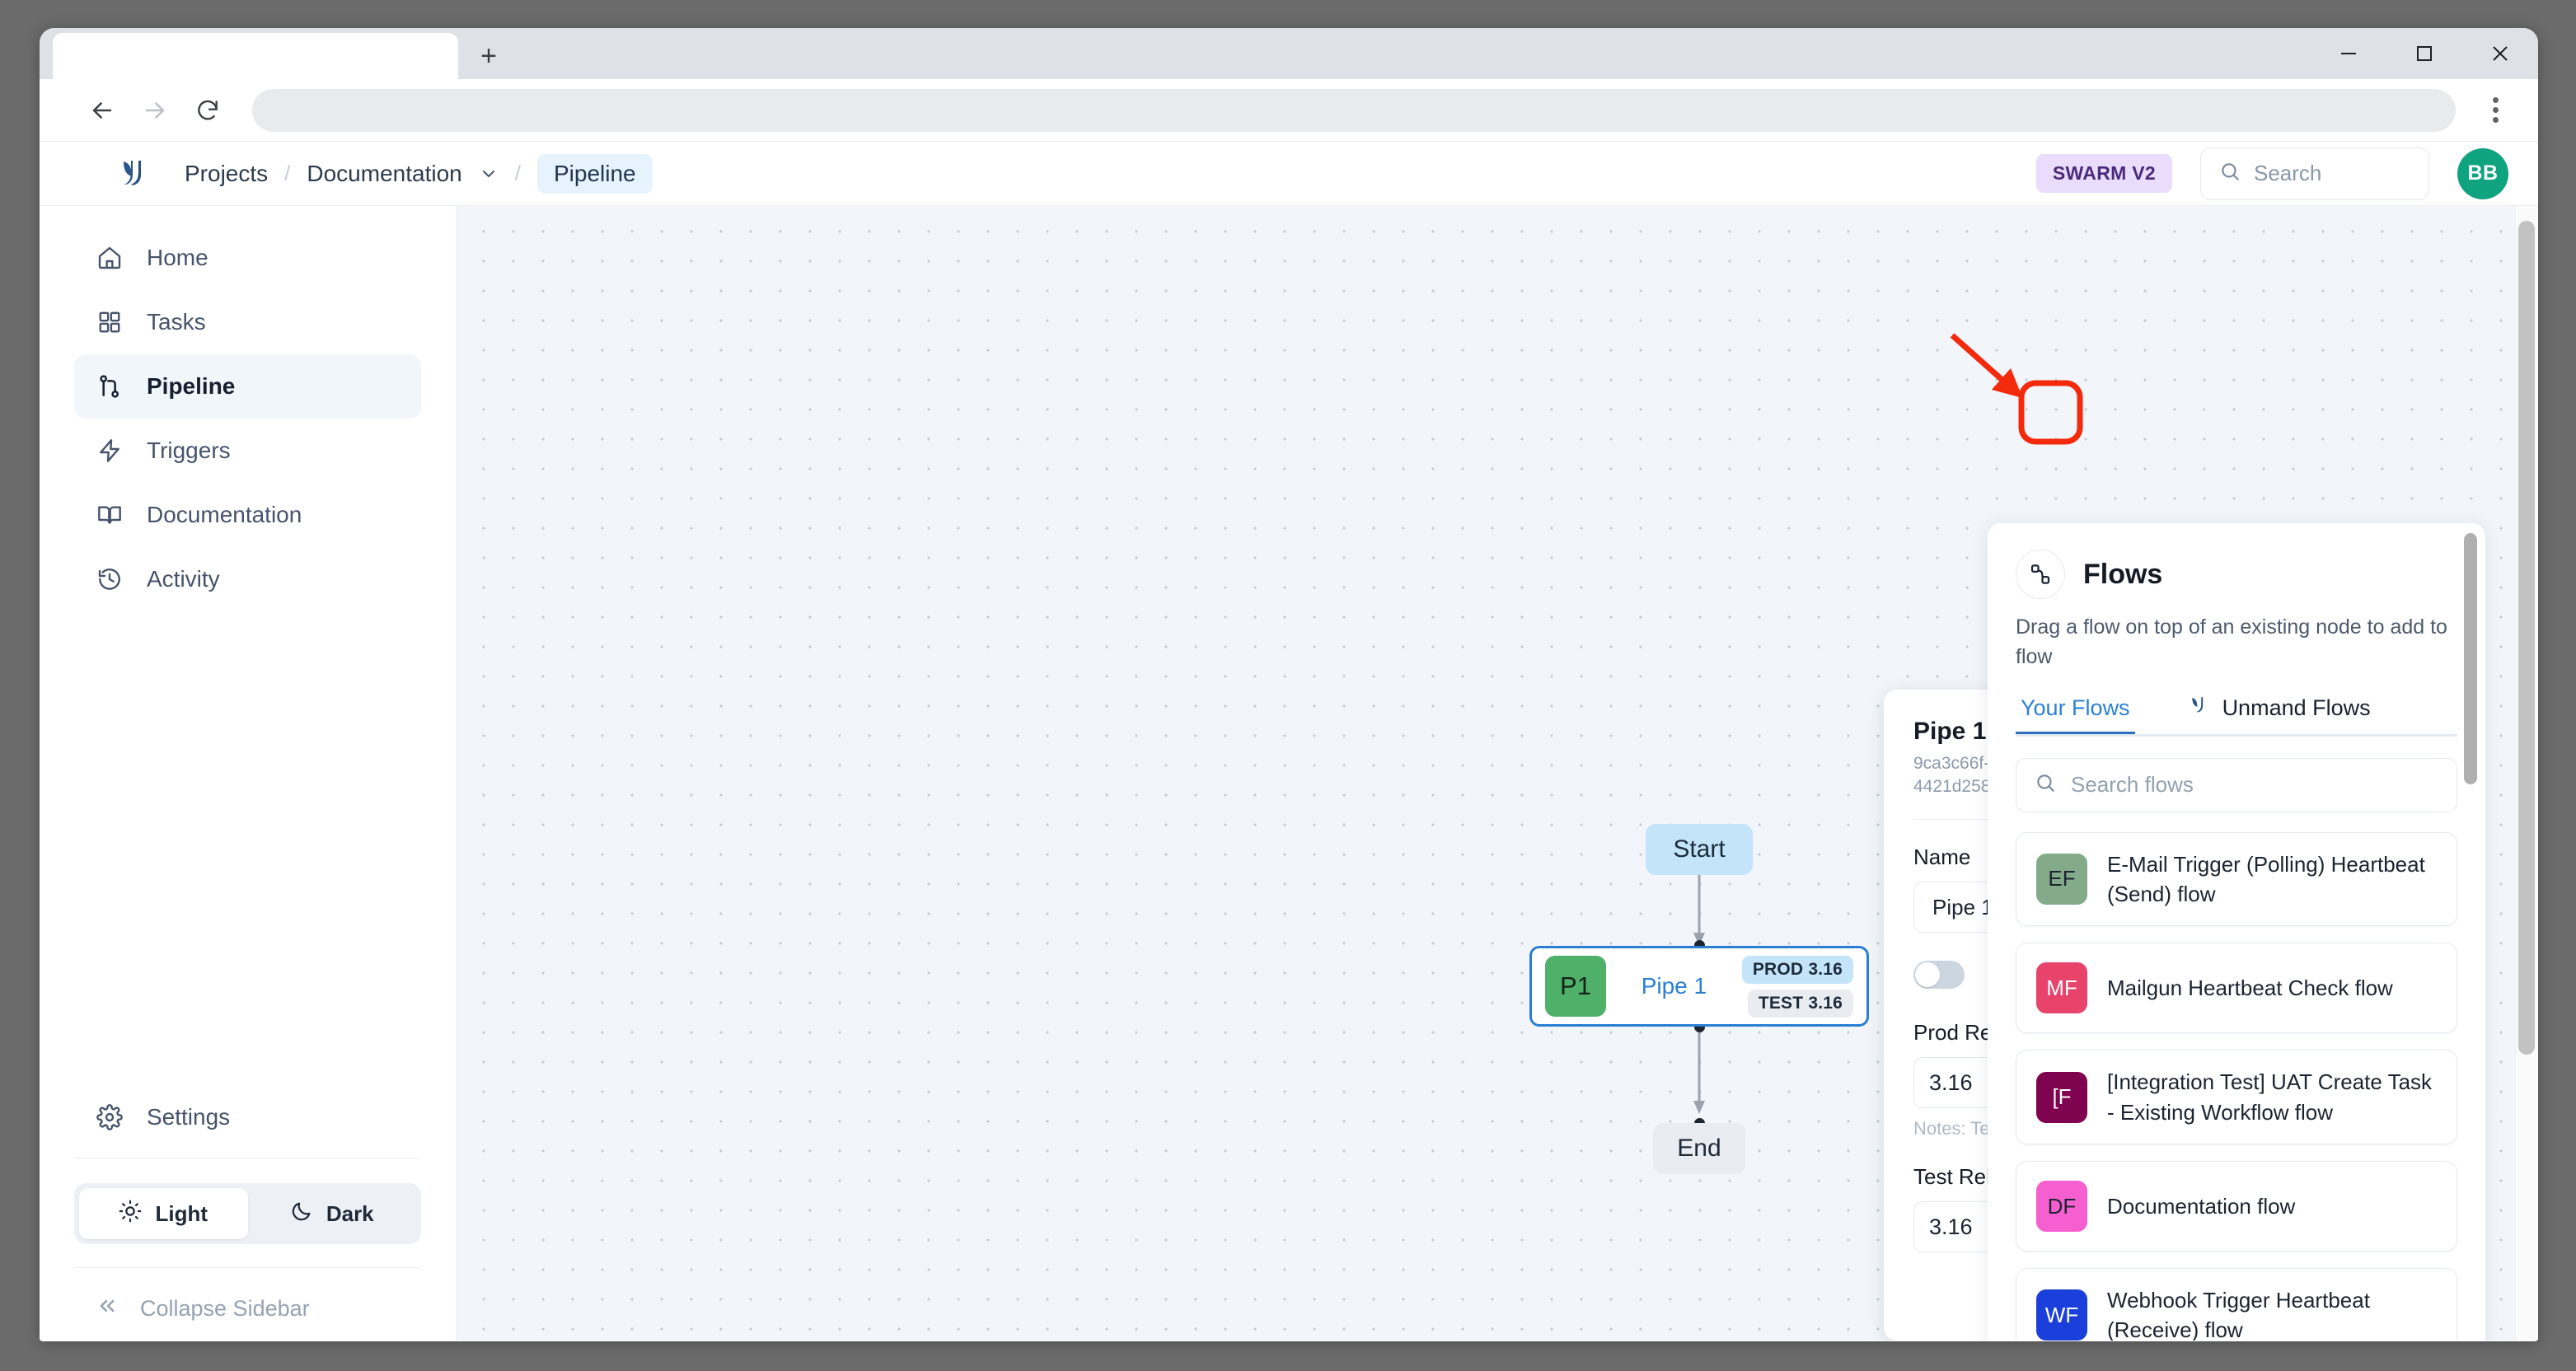 The width and height of the screenshot is (2576, 1371). What do you see at coordinates (110, 1117) in the screenshot?
I see `gear-icon` at bounding box center [110, 1117].